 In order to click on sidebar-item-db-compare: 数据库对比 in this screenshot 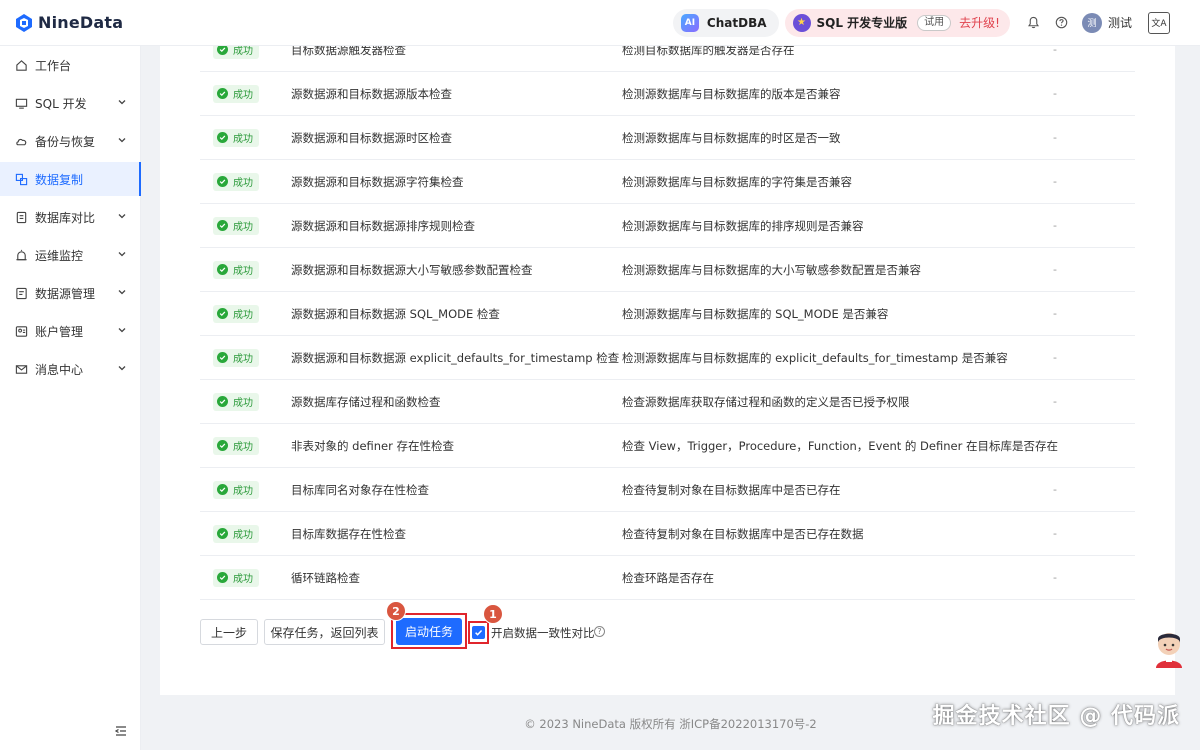, I will do `click(70, 217)`.